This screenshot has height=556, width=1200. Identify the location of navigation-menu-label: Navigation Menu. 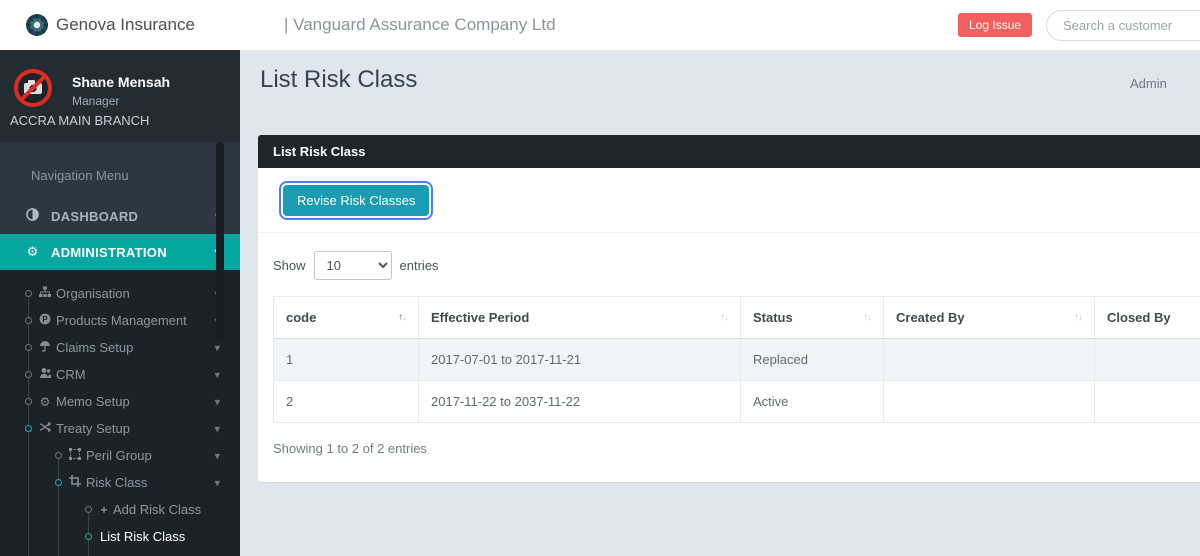
(80, 175).